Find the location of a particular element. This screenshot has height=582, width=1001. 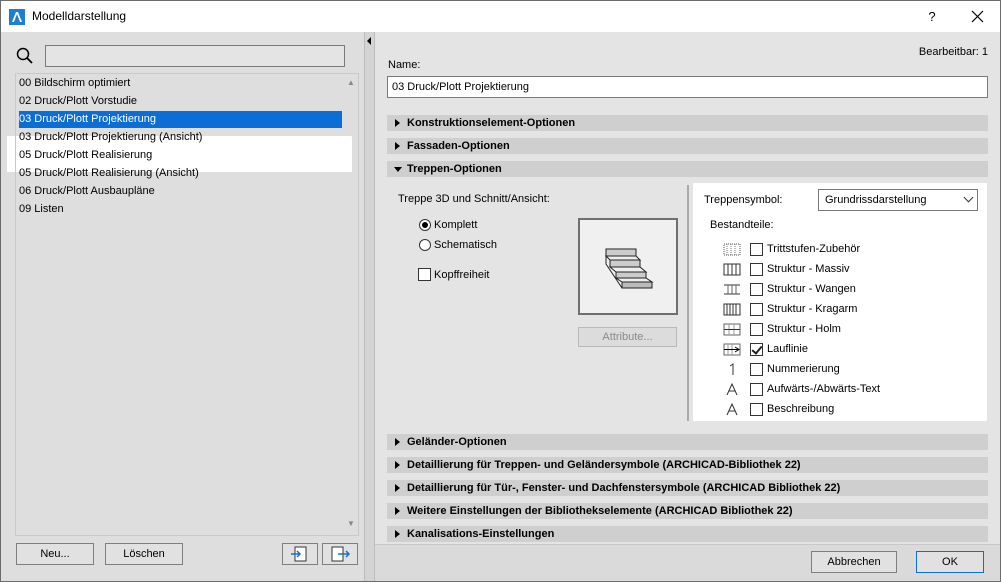

scroll-up-arrow-icon: ▲ is located at coordinates (351, 84).